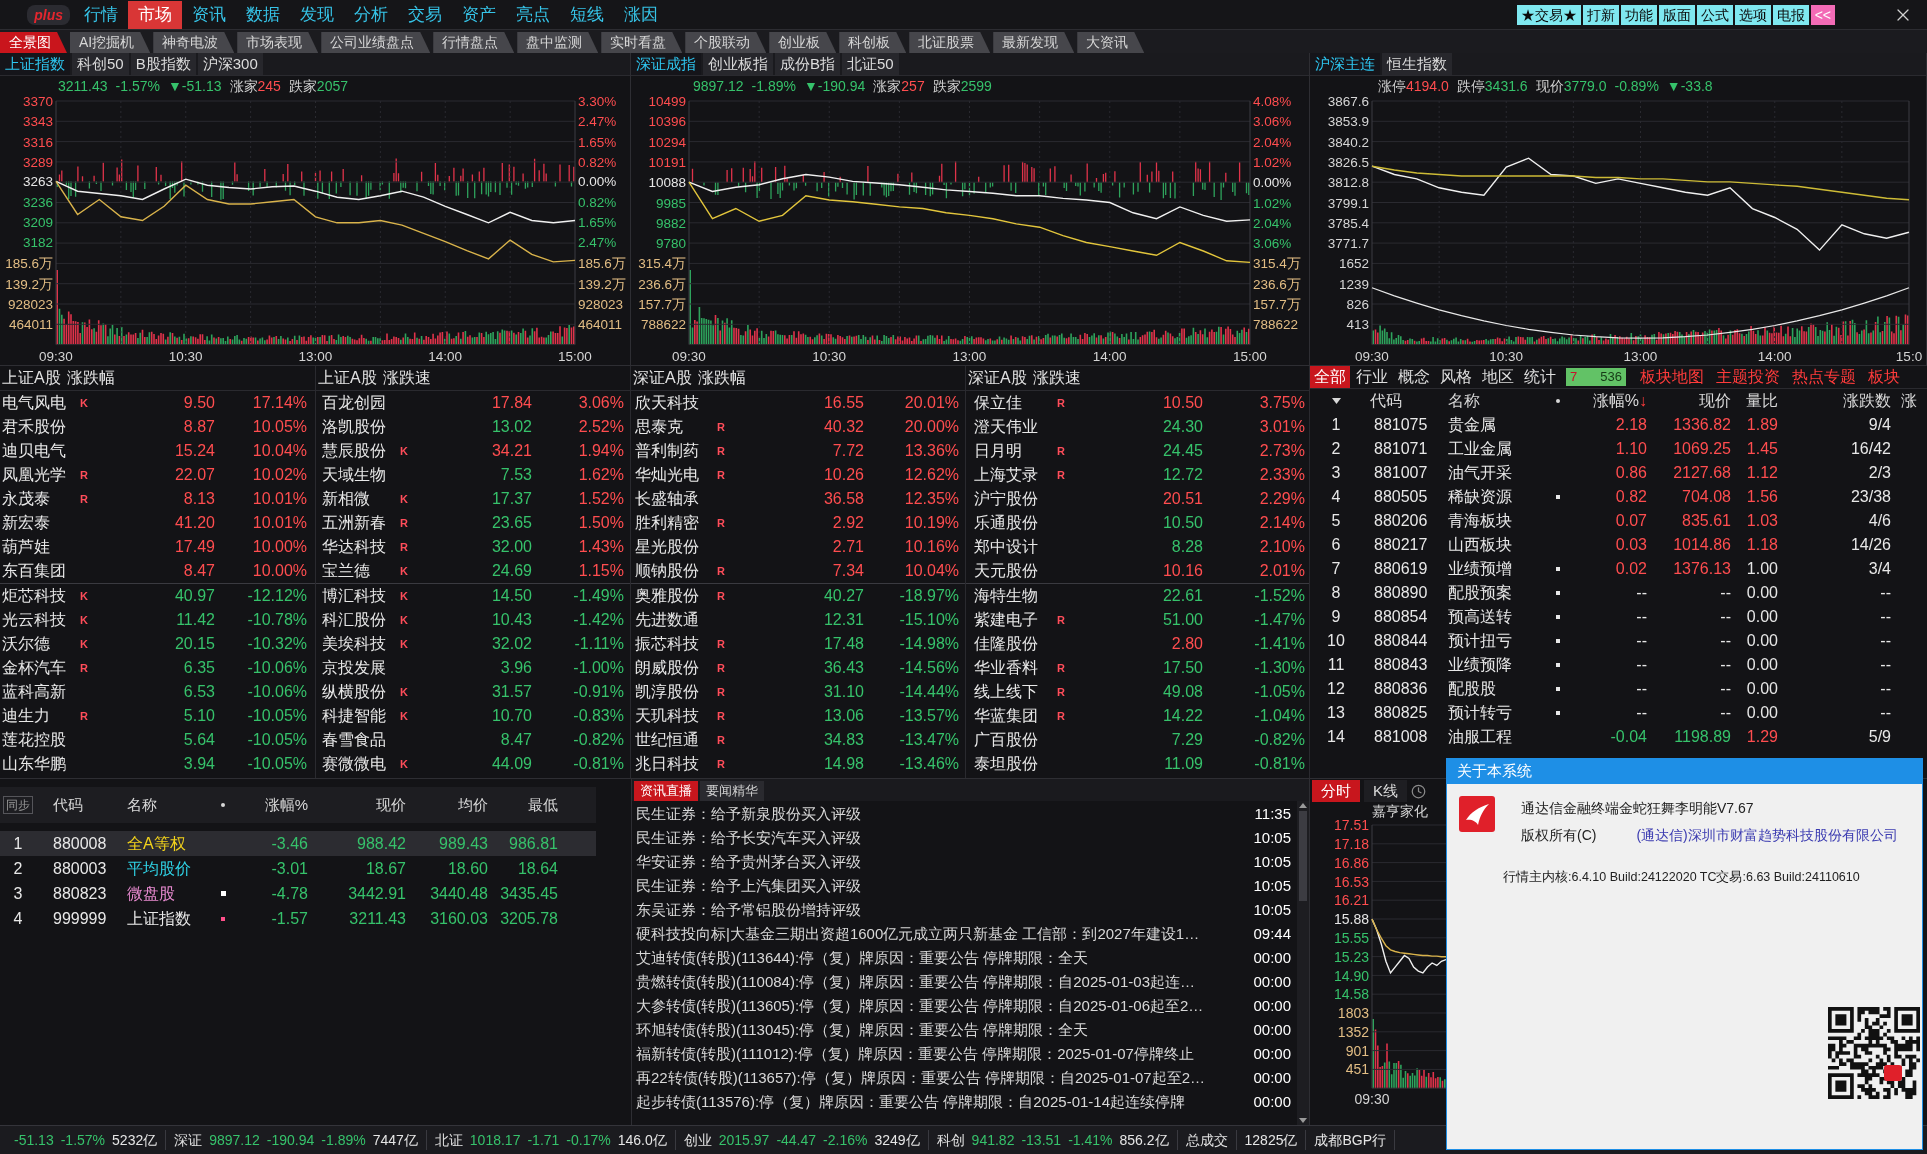  I want to click on menu-item: 行情, so click(101, 14).